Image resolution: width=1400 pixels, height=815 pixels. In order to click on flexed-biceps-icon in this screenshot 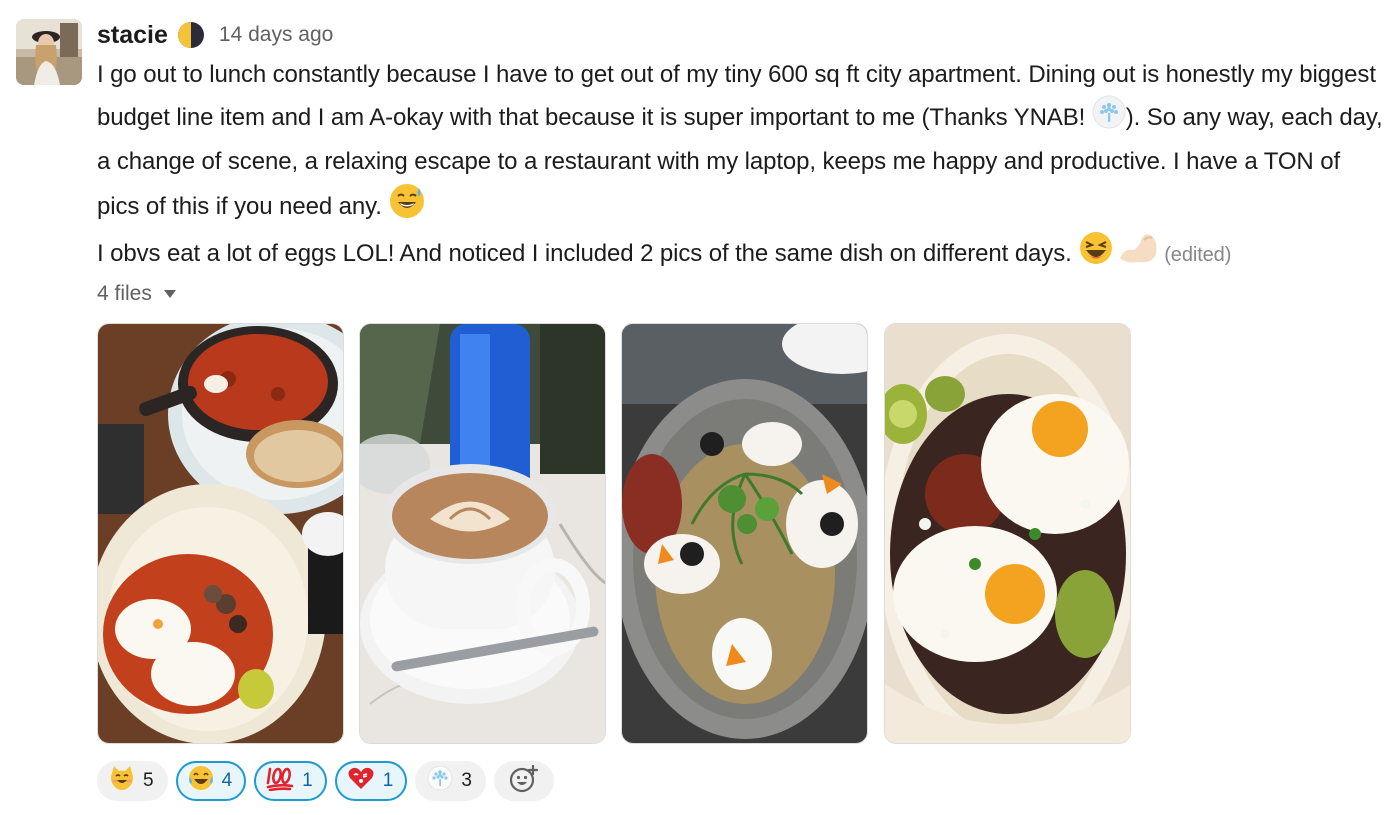, I will do `click(1139, 254)`.